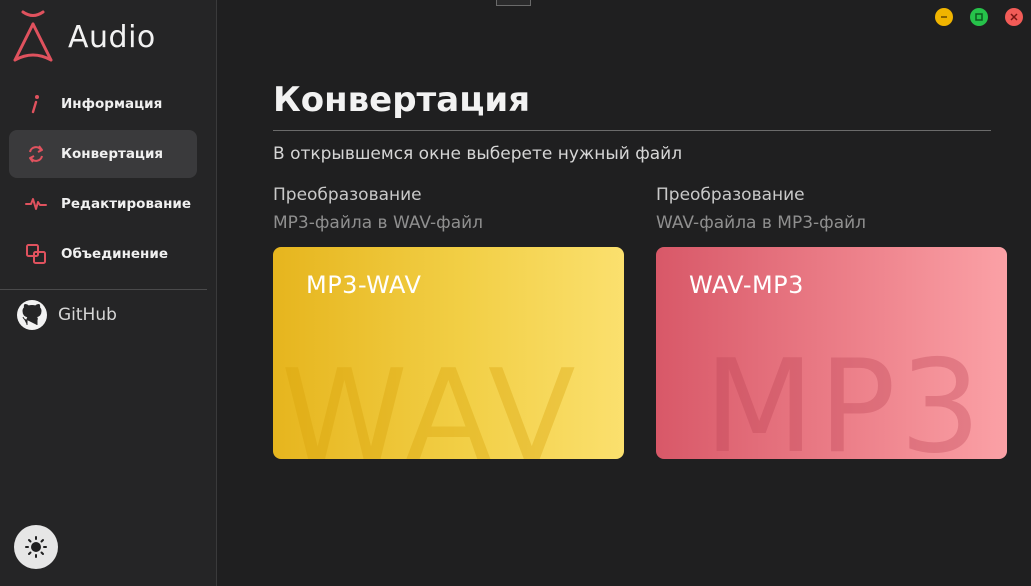  What do you see at coordinates (632, 130) in the screenshot?
I see `title-divider` at bounding box center [632, 130].